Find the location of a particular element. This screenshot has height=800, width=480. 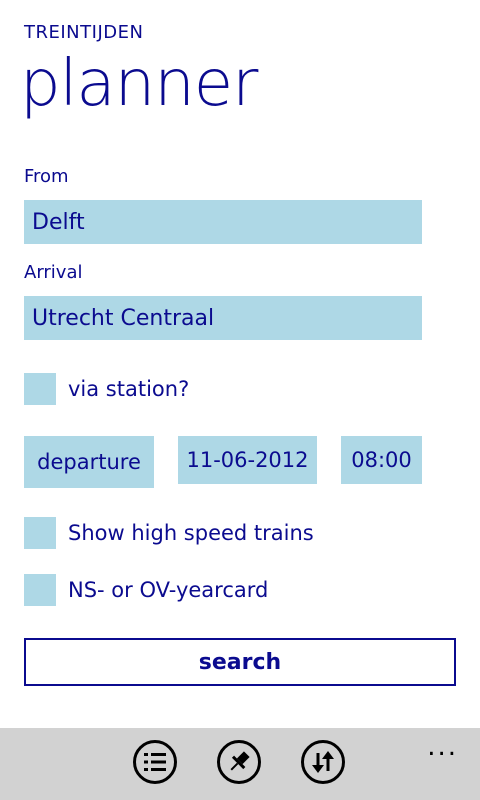

swap-icon is located at coordinates (323, 762).